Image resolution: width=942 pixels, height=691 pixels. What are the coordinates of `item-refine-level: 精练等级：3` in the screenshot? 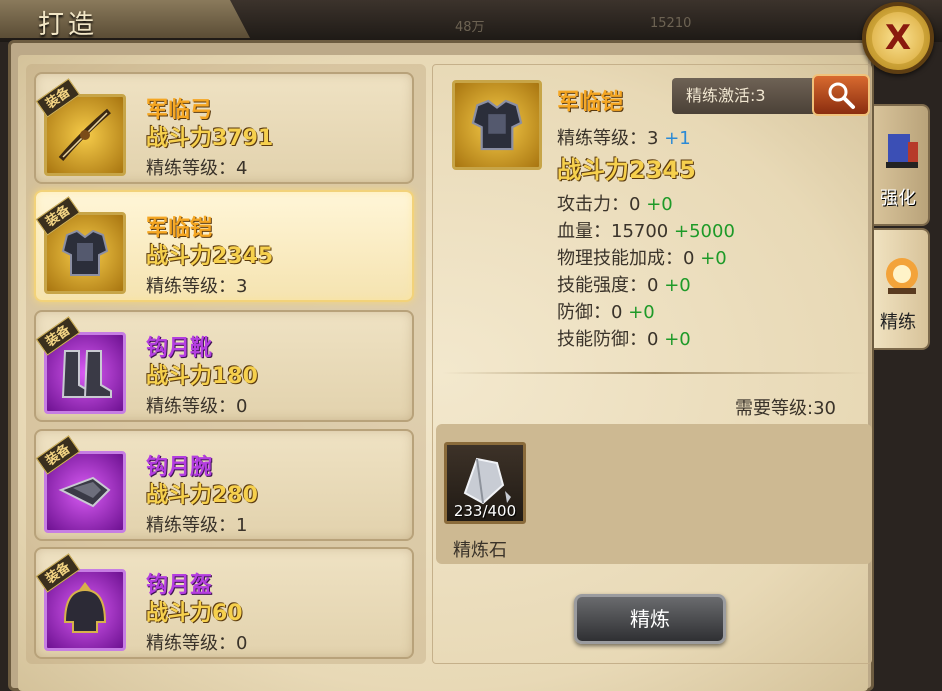 It's located at (197, 286).